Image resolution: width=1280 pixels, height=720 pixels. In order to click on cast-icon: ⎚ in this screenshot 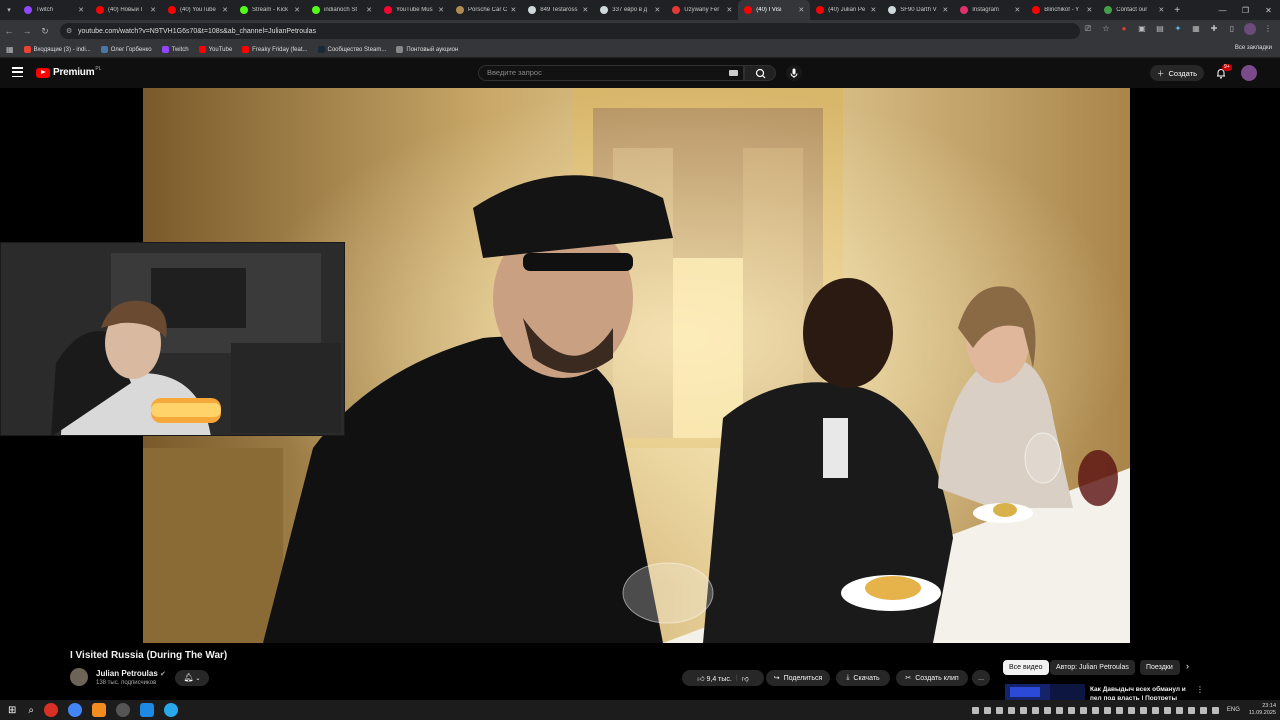, I will do `click(1088, 29)`.